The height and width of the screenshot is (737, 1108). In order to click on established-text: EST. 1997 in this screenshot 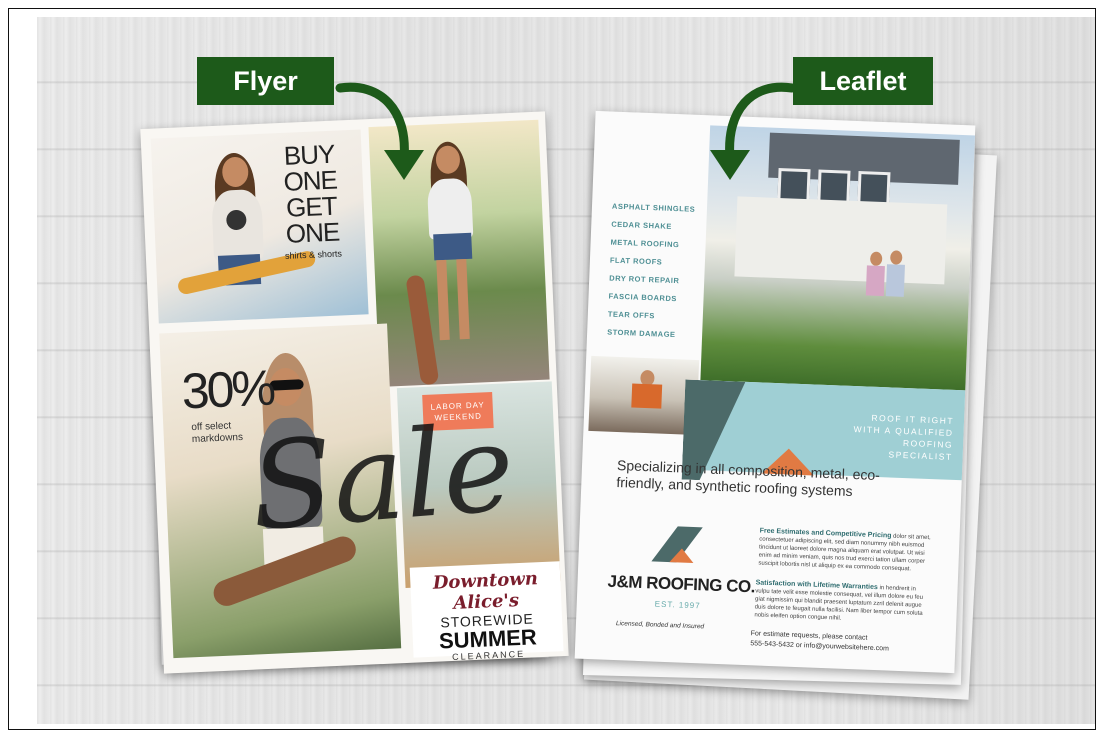, I will do `click(677, 605)`.